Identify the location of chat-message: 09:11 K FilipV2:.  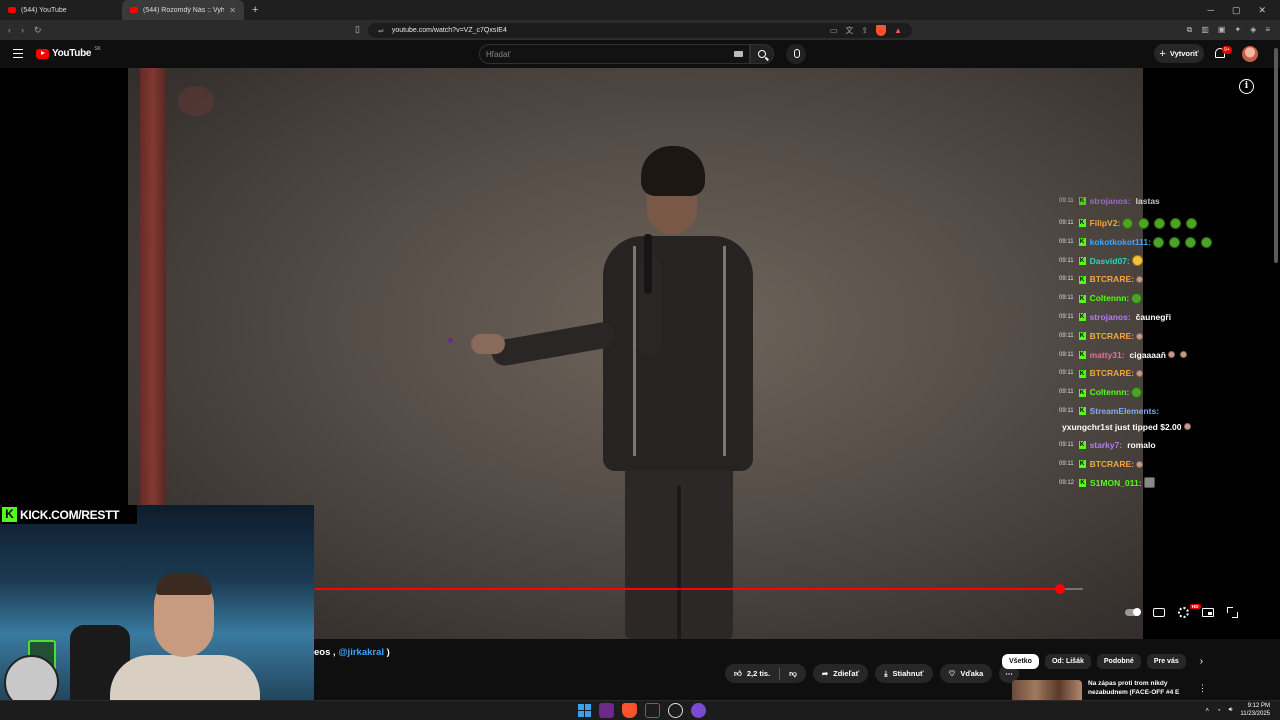
(1149, 223).